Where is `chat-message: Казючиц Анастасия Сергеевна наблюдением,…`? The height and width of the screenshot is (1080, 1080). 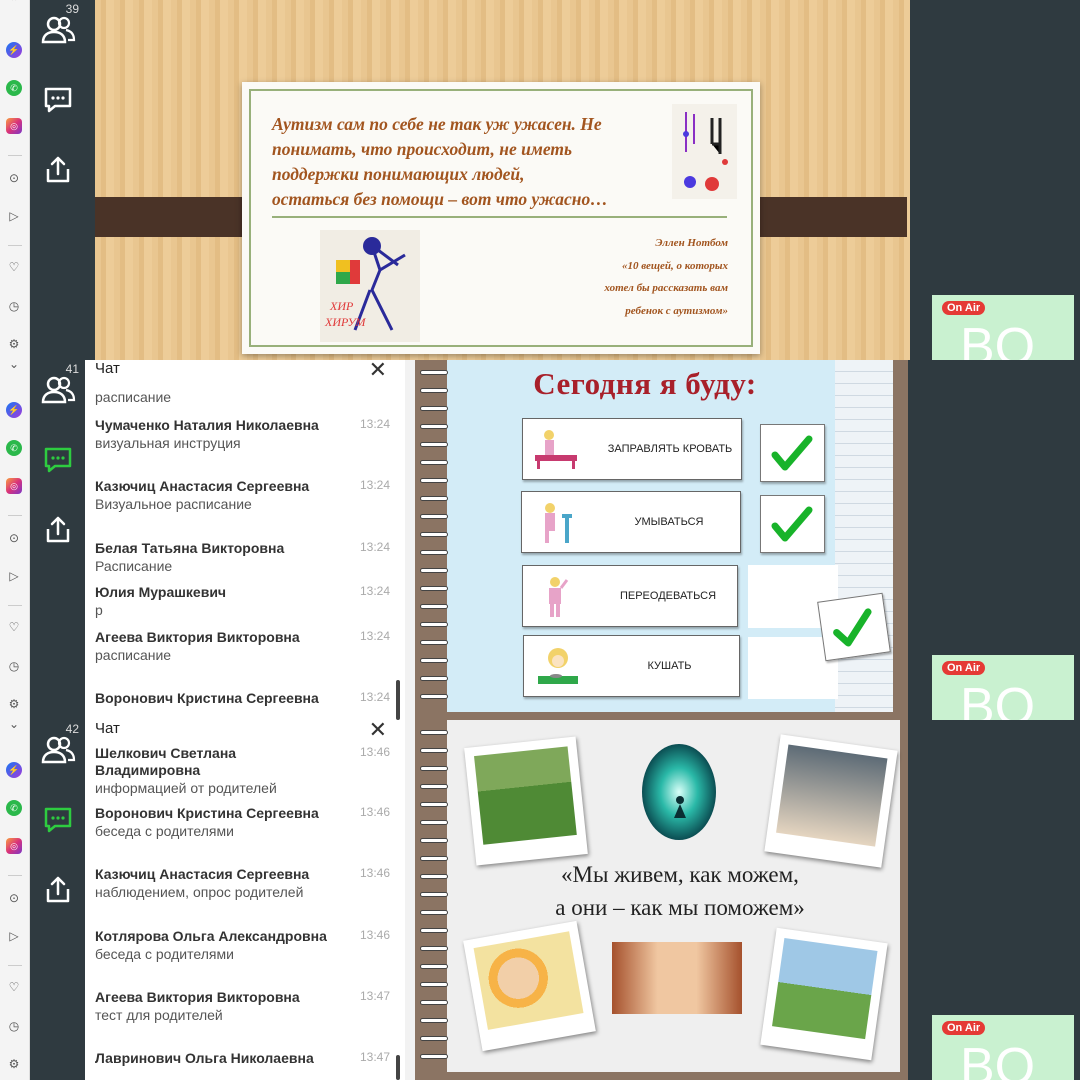
chat-message: Казючиц Анастасия Сергеевна наблюдением,… is located at coordinates (242, 883).